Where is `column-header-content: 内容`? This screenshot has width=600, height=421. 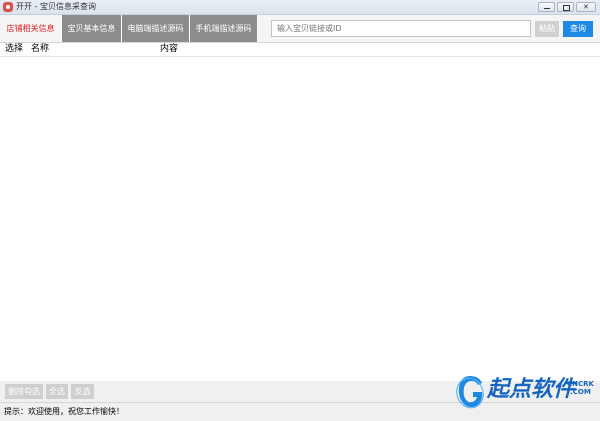 column-header-content: 内容 is located at coordinates (169, 49).